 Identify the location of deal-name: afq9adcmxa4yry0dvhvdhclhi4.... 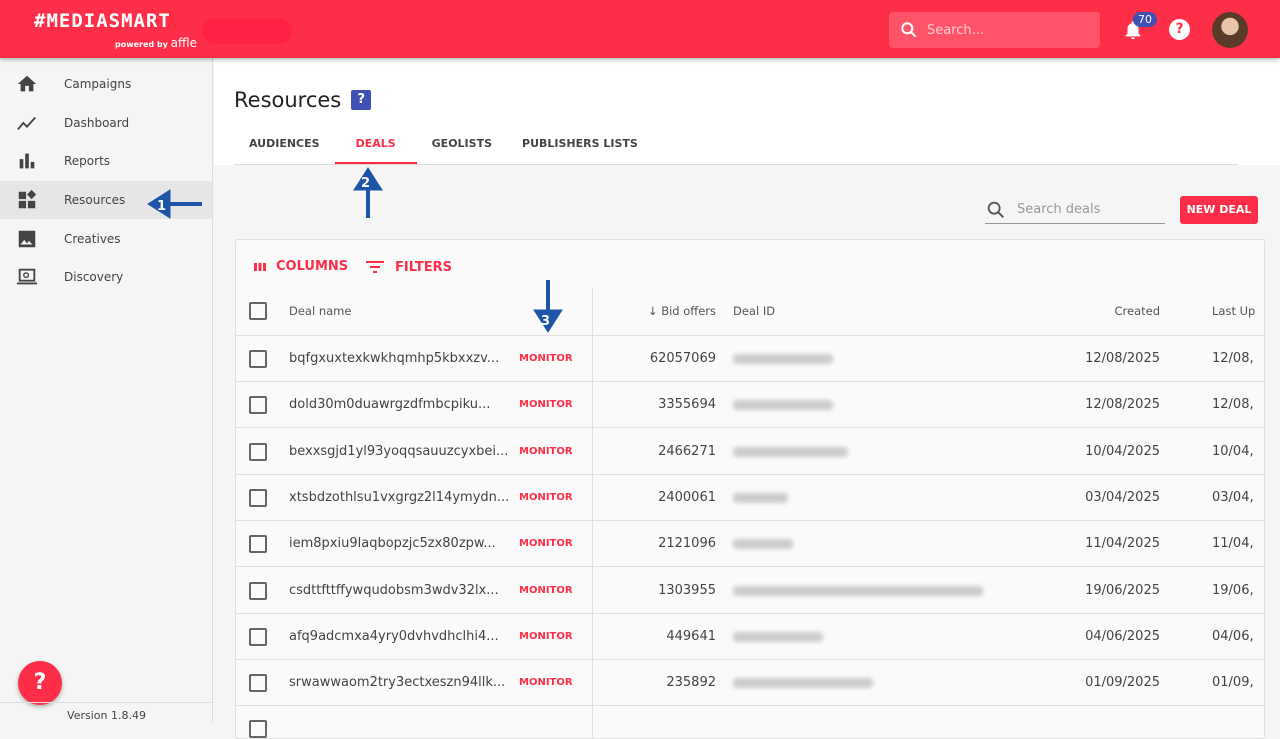
(399, 637).